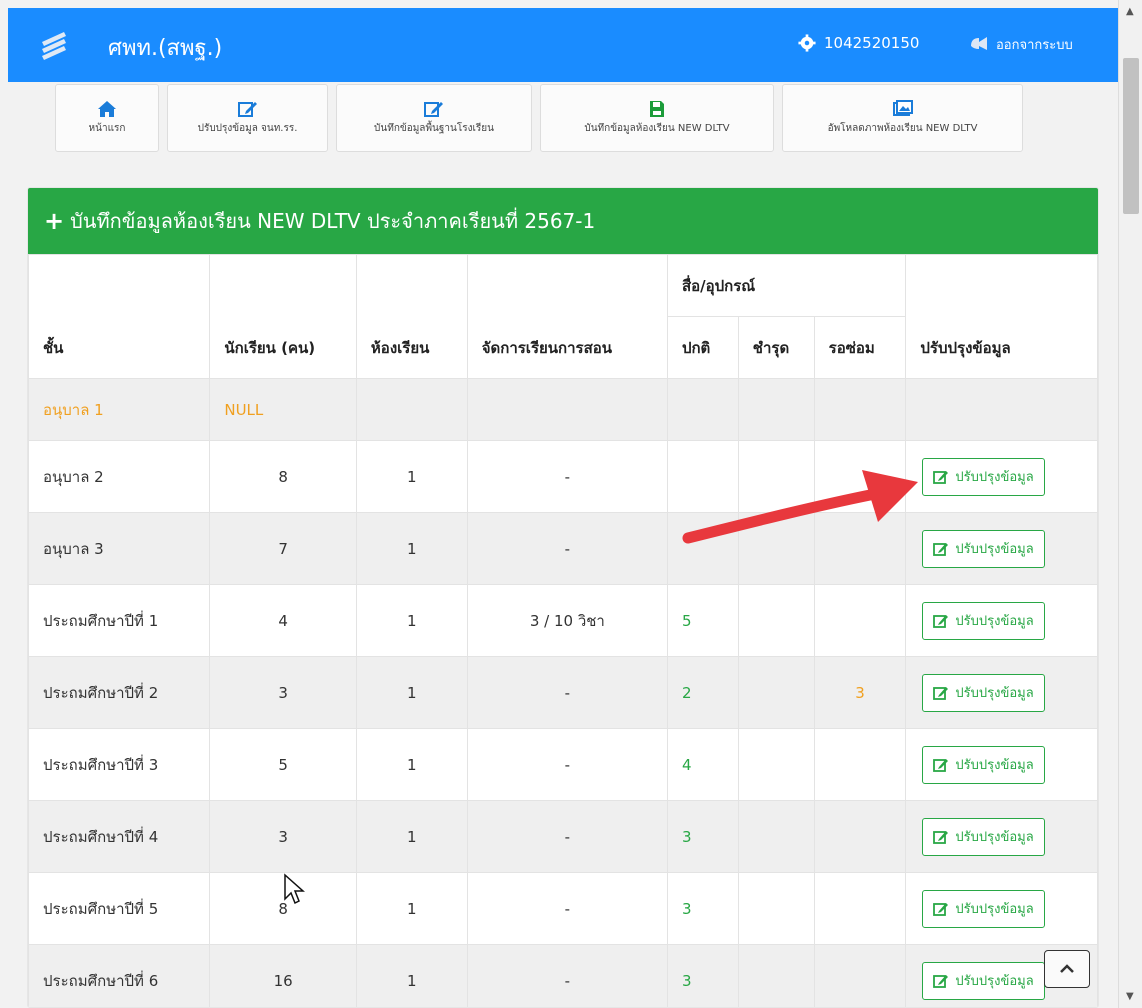 The image size is (1142, 1008). What do you see at coordinates (165, 47) in the screenshot?
I see `brand-title: ศพท.(สพฐ.)` at bounding box center [165, 47].